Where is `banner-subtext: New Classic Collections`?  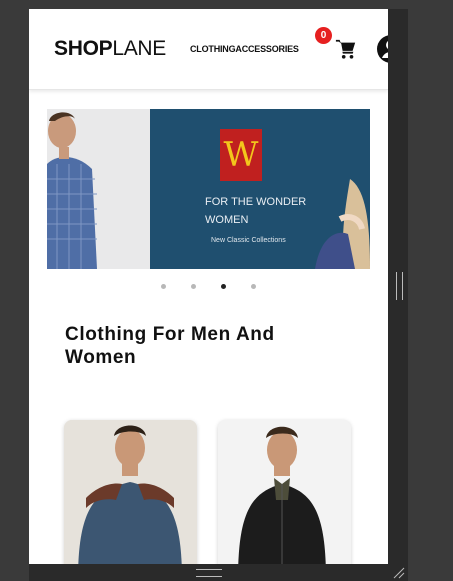 banner-subtext: New Classic Collections is located at coordinates (248, 240).